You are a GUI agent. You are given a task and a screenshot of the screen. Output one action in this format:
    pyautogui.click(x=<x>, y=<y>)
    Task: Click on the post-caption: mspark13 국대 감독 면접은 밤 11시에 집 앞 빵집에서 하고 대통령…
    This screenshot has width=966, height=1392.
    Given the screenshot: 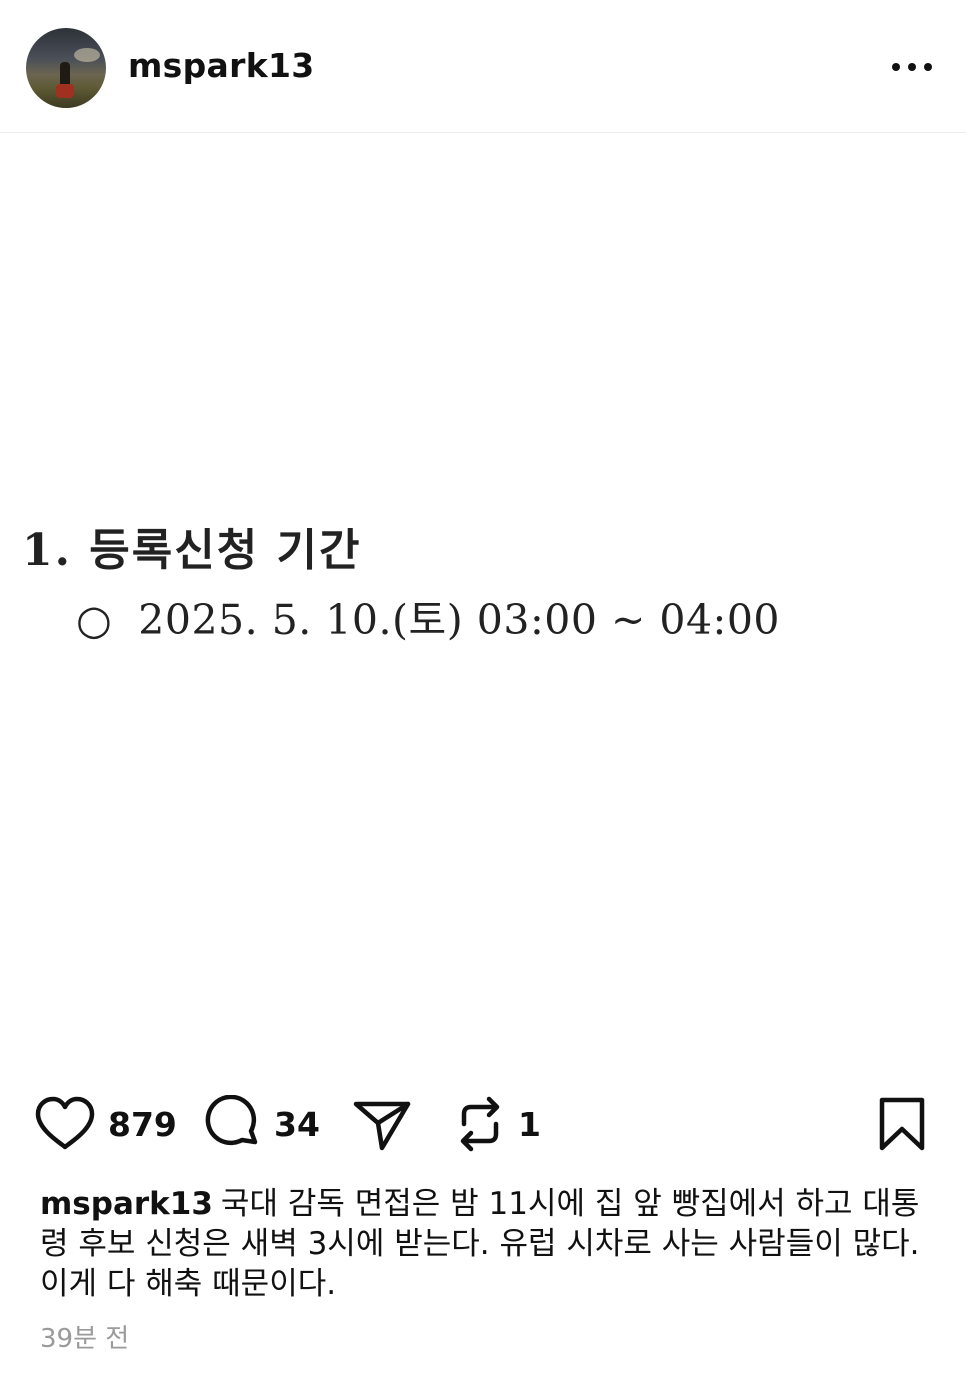 What is the action you would take?
    pyautogui.click(x=480, y=1244)
    